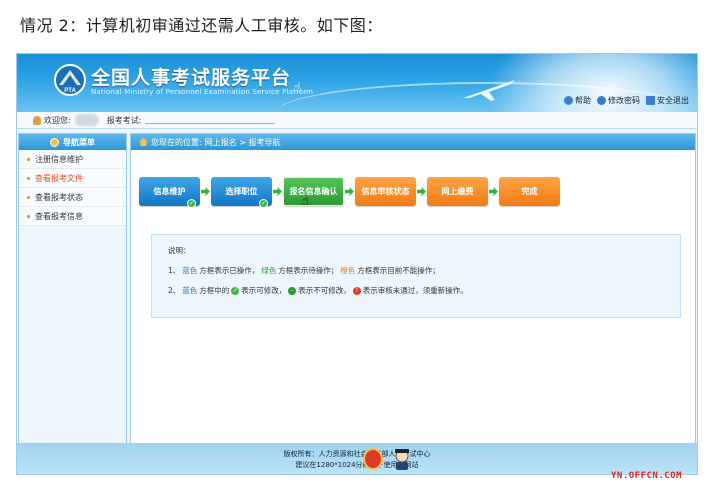 Image resolution: width=708 pixels, height=486 pixels. What do you see at coordinates (650, 100) in the screenshot?
I see `exit-icon` at bounding box center [650, 100].